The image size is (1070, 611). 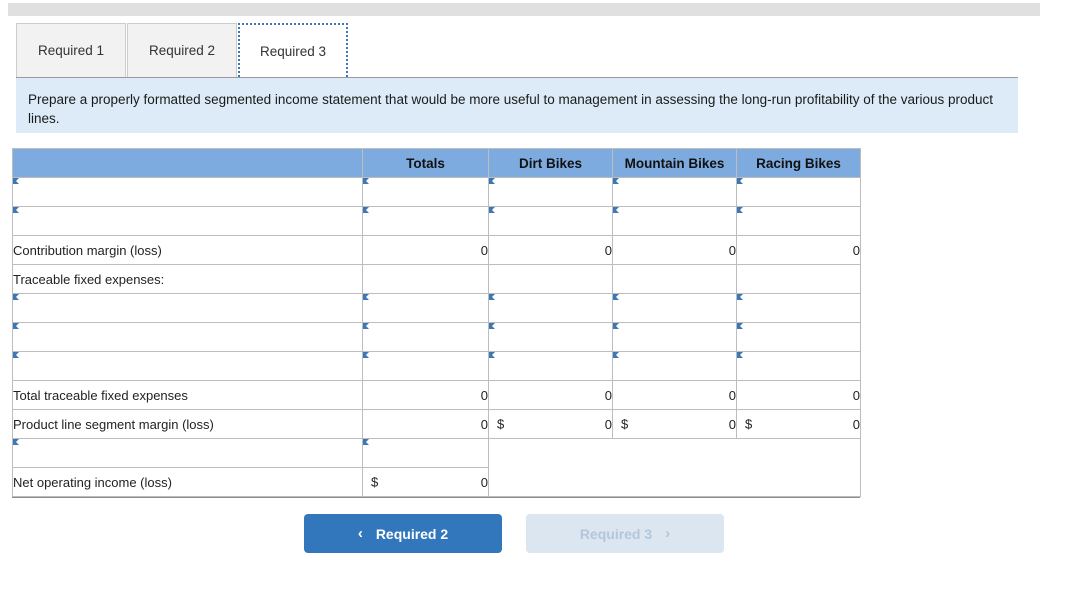 I want to click on tab-strip: Required 1 Required 2 Required 3, so click(x=182, y=50).